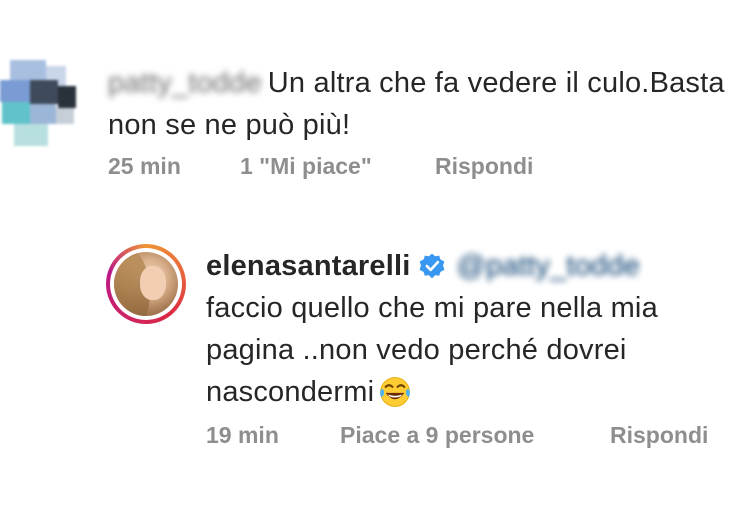 The image size is (740, 511). Describe the element at coordinates (548, 266) in the screenshot. I see `user-mention-link: @patty_todde` at that location.